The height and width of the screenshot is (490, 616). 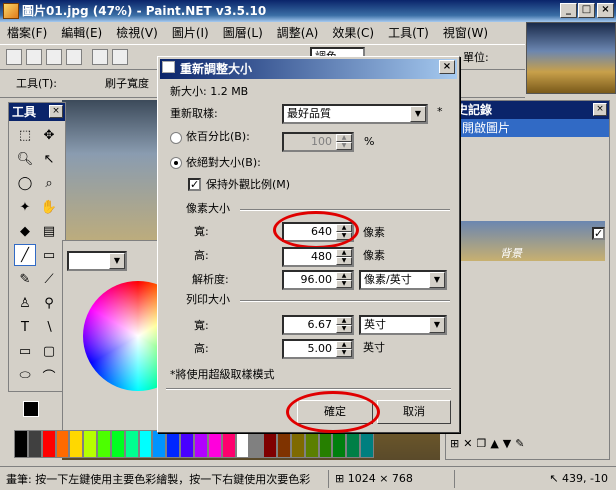 I want to click on history-close-icon: ×, so click(x=600, y=109).